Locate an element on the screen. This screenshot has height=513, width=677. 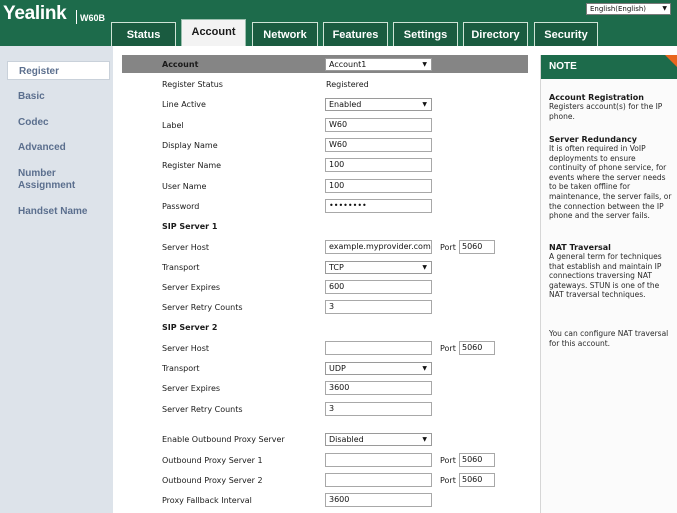
sidebar-item-basic: Basic is located at coordinates (58, 96).